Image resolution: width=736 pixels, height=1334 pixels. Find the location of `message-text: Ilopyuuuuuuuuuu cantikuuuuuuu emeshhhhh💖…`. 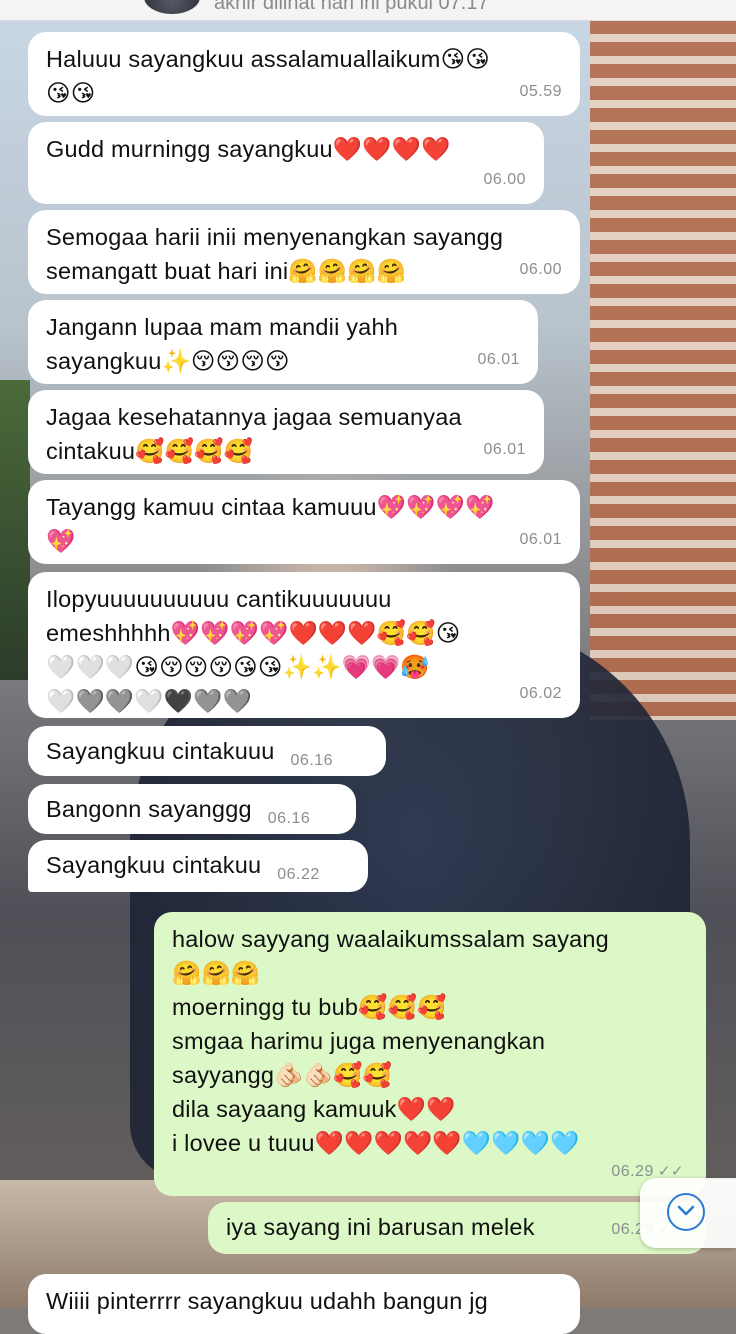

message-text: Ilopyuuuuuuuuuu cantikuuuuuuu emeshhhhh💖… is located at coordinates (253, 650).